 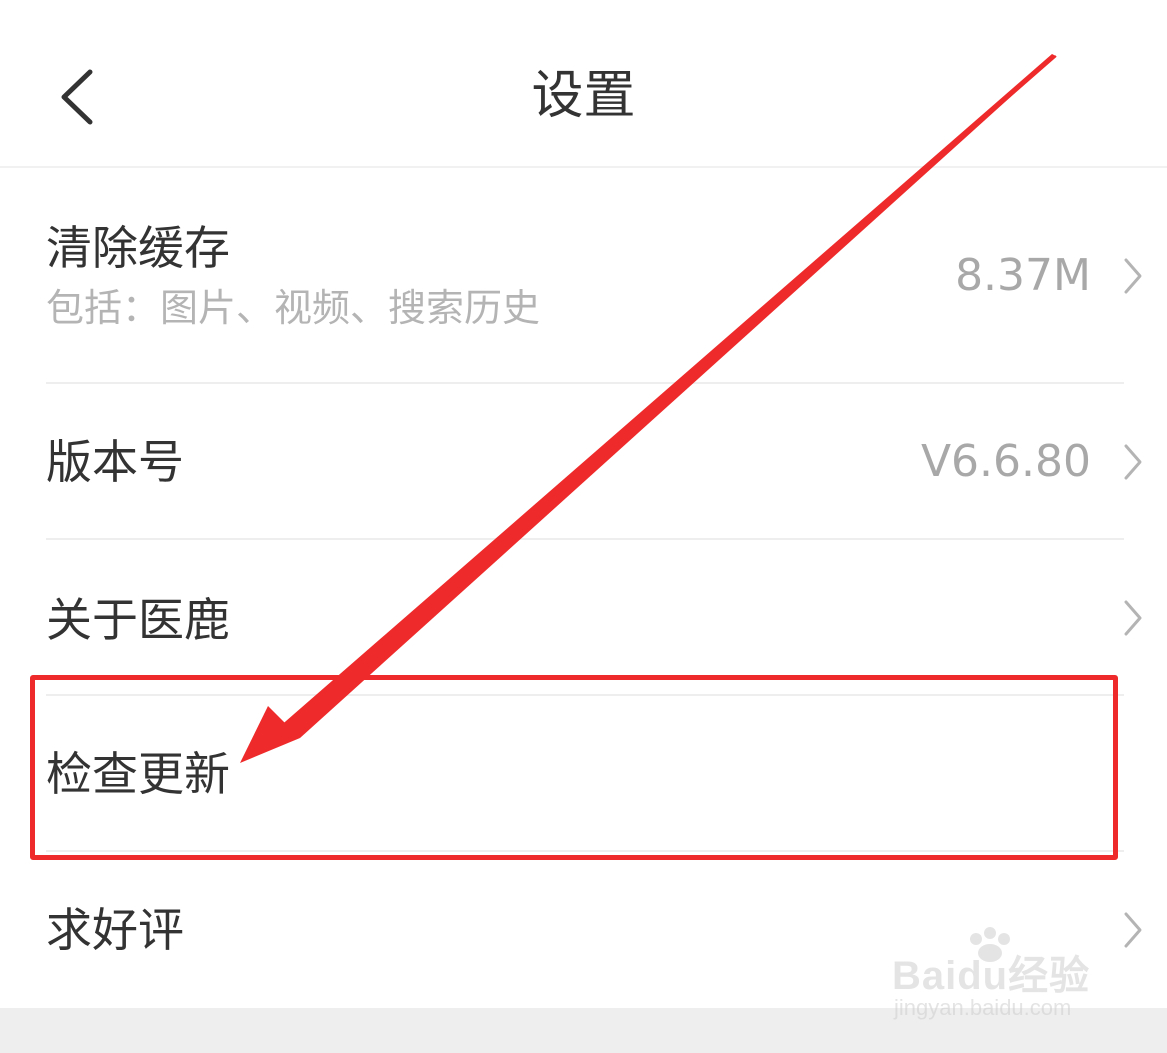 I want to click on cache-size-value: 8.37M, so click(x=1023, y=275).